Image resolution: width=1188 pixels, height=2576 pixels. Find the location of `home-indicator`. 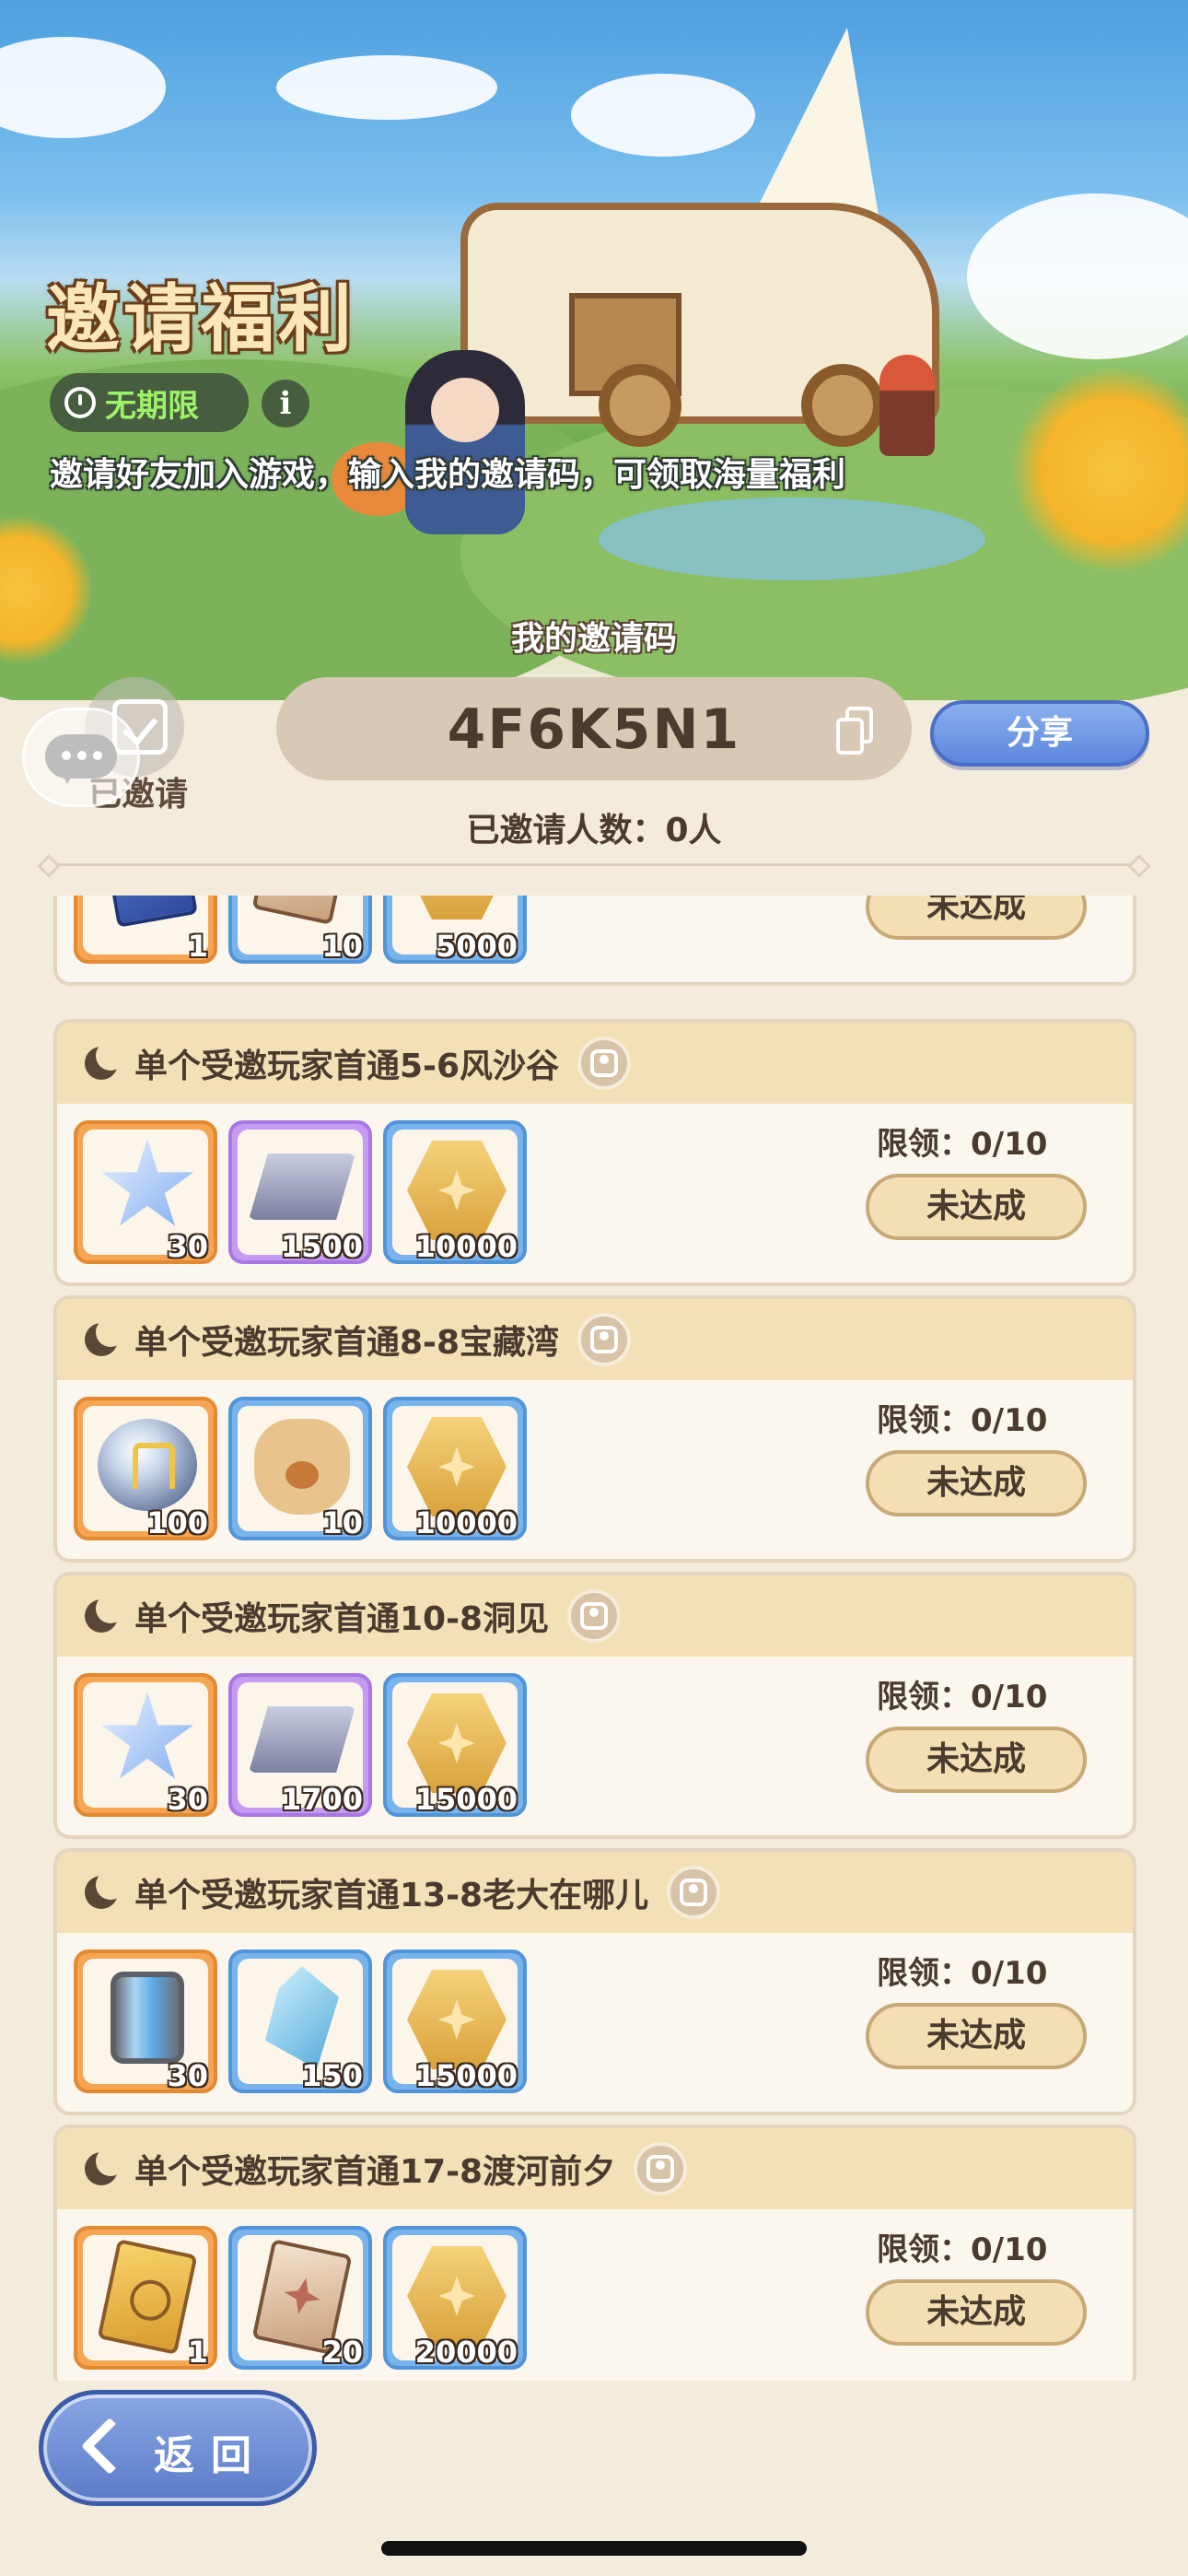

home-indicator is located at coordinates (594, 2548).